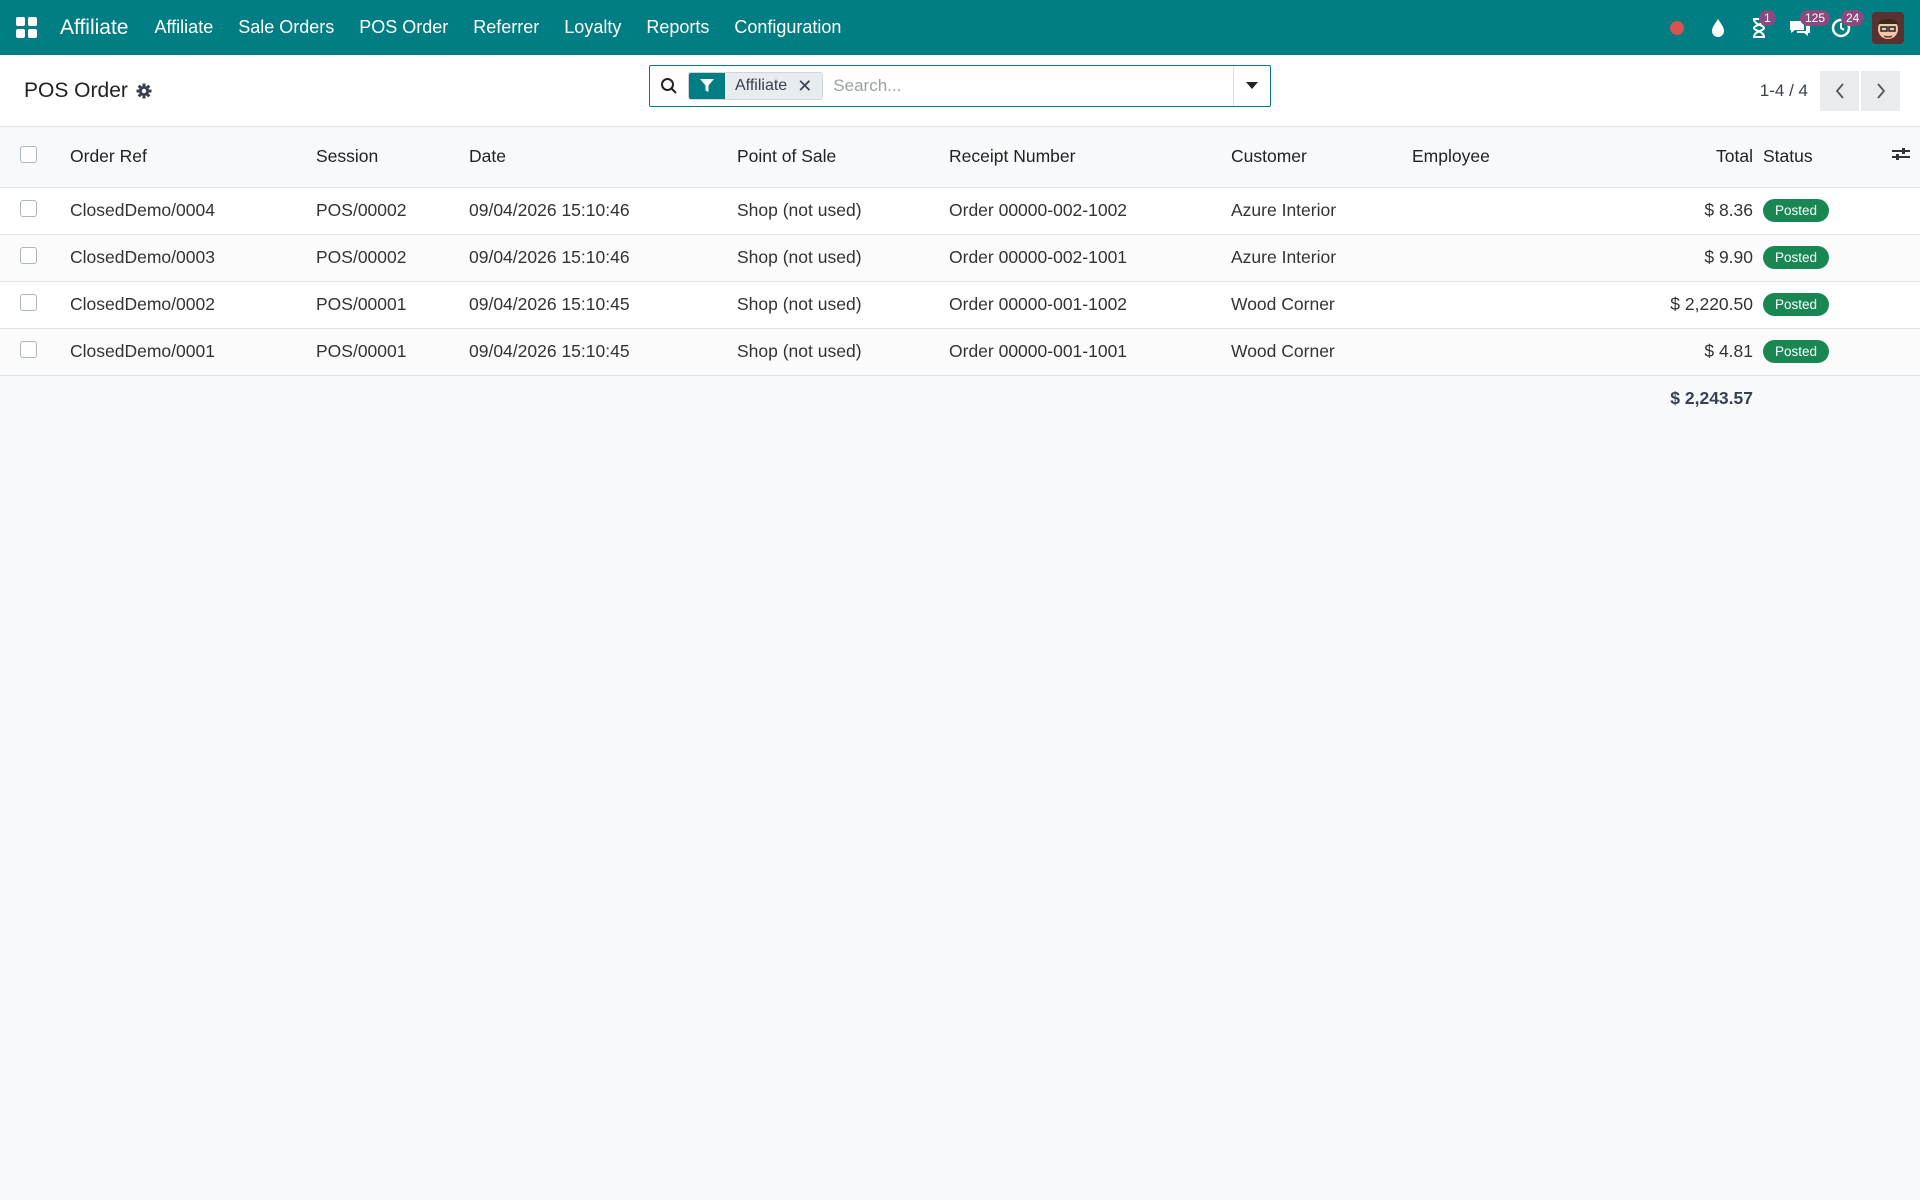  What do you see at coordinates (1678, 305) in the screenshot?
I see `cell-total: $ 2,220.50` at bounding box center [1678, 305].